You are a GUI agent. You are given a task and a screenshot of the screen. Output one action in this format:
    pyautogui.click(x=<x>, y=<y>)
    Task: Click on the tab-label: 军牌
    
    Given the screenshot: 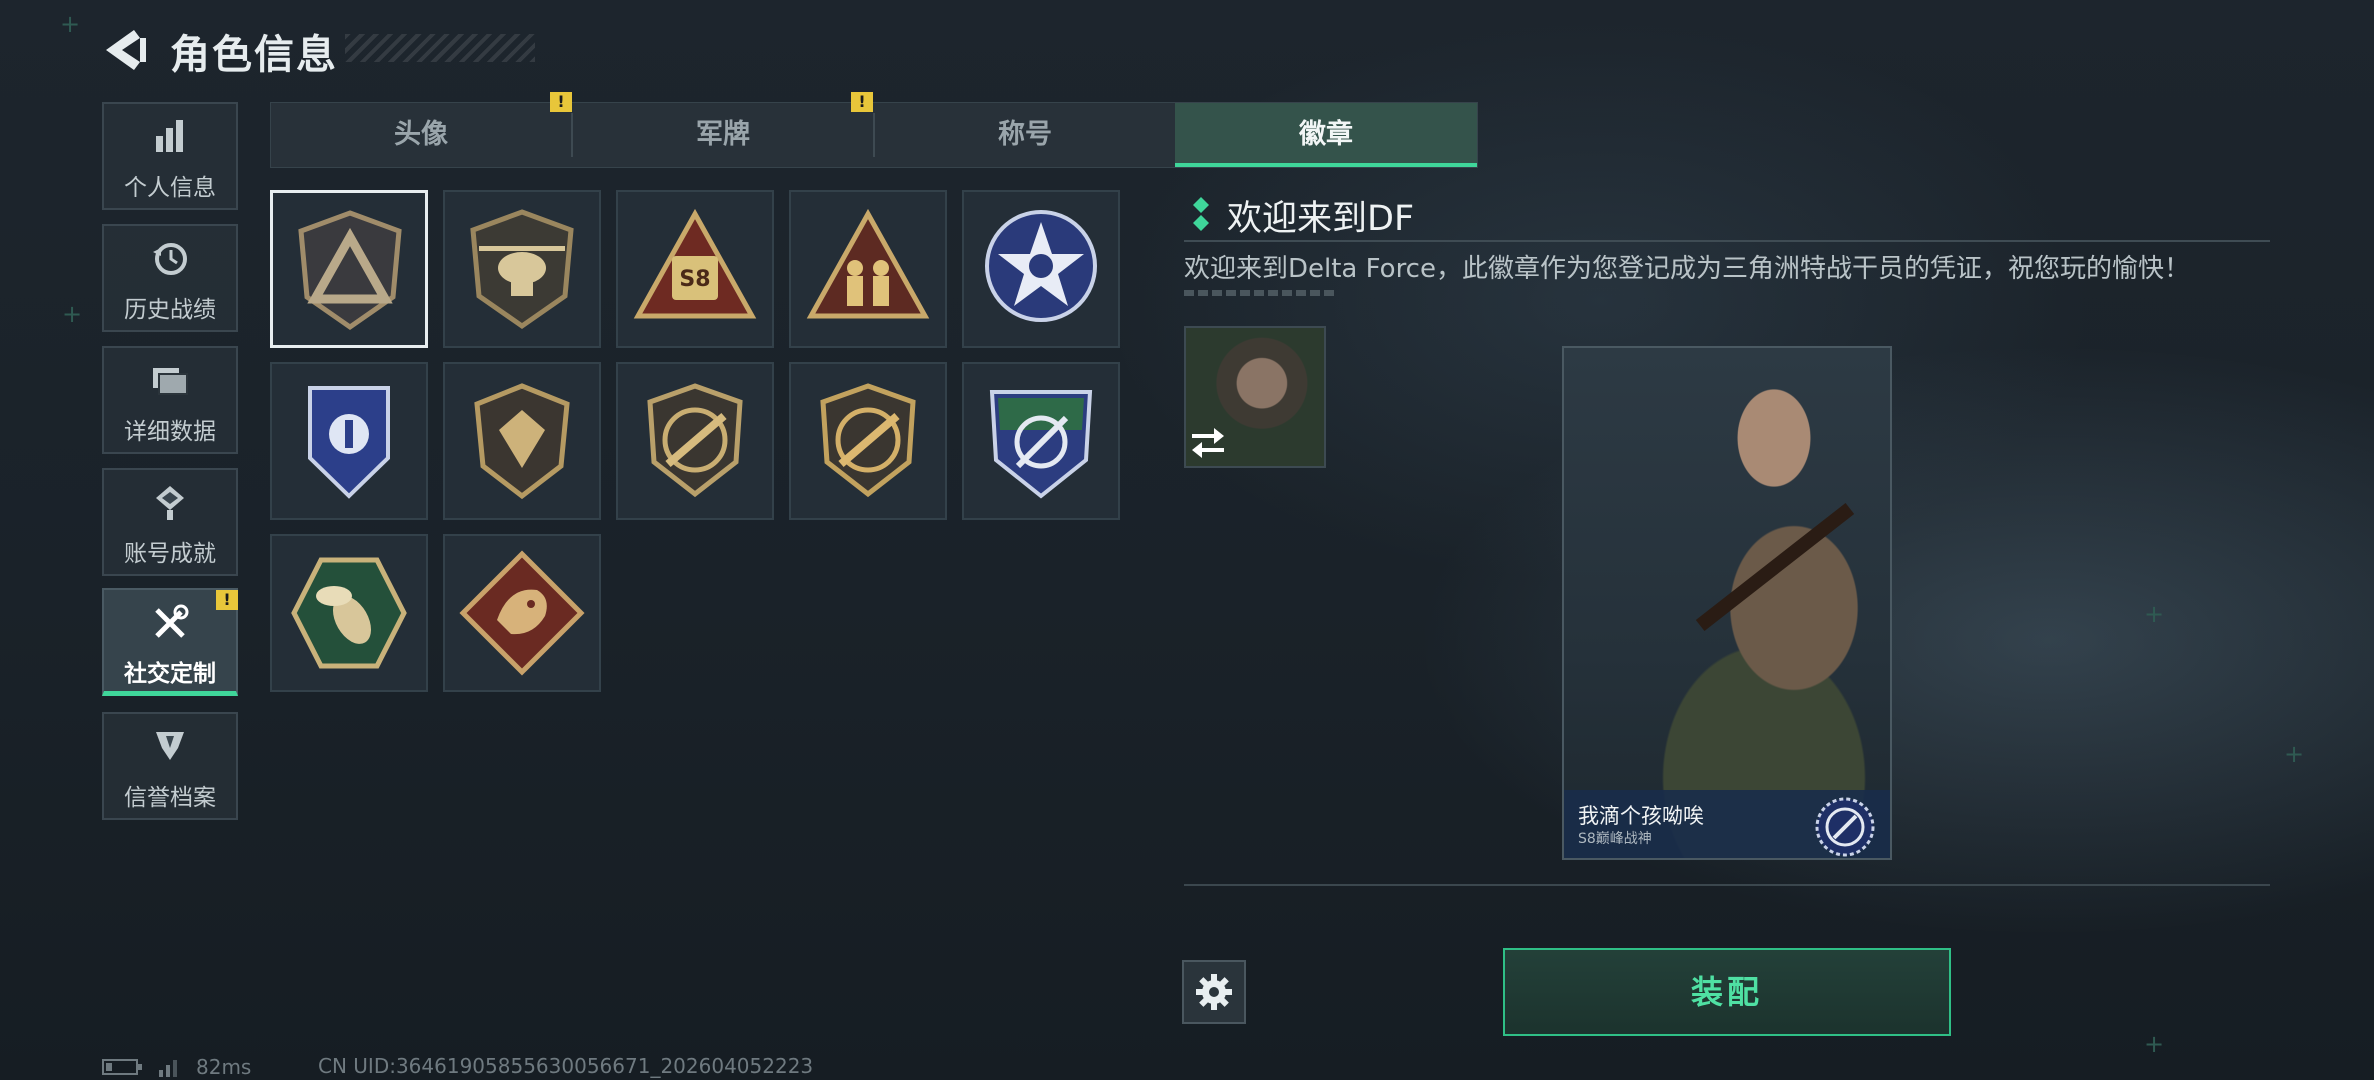 What is the action you would take?
    pyautogui.click(x=723, y=134)
    